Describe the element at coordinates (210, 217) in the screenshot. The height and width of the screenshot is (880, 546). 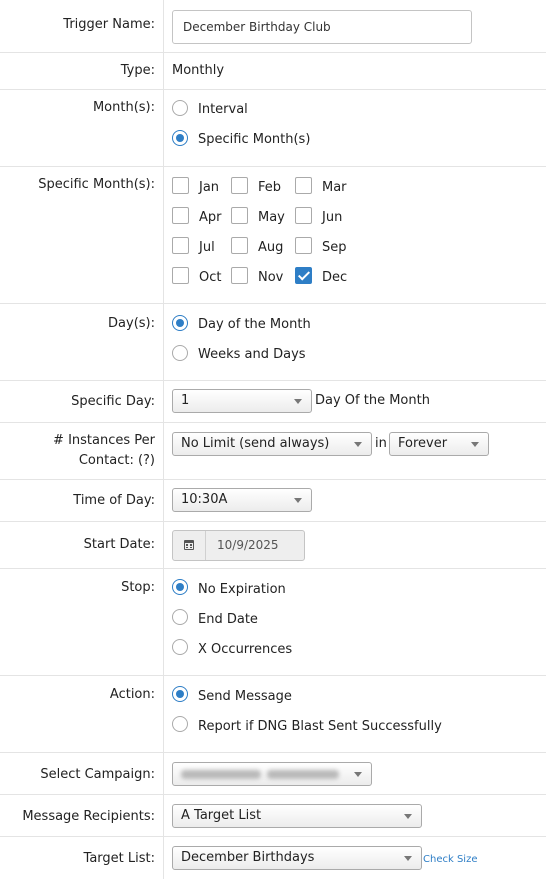
I see `checkbox-apr-label: Apr` at that location.